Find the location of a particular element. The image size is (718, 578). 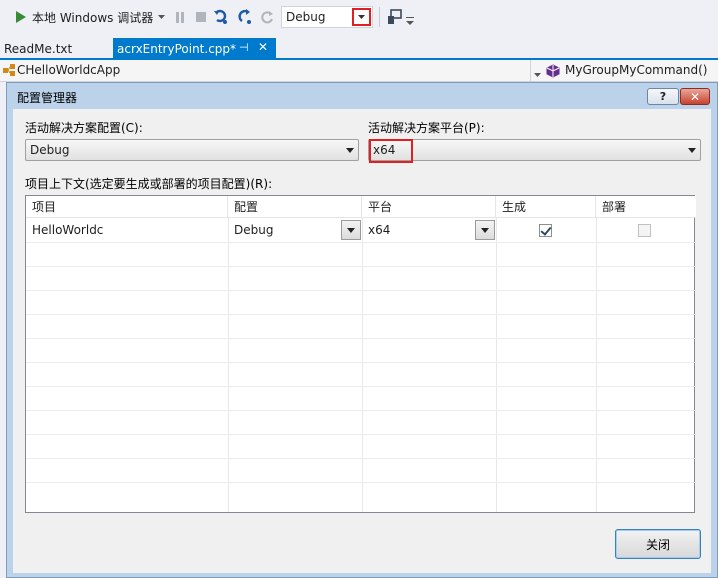

column-header-build: 生成 is located at coordinates (546, 207).